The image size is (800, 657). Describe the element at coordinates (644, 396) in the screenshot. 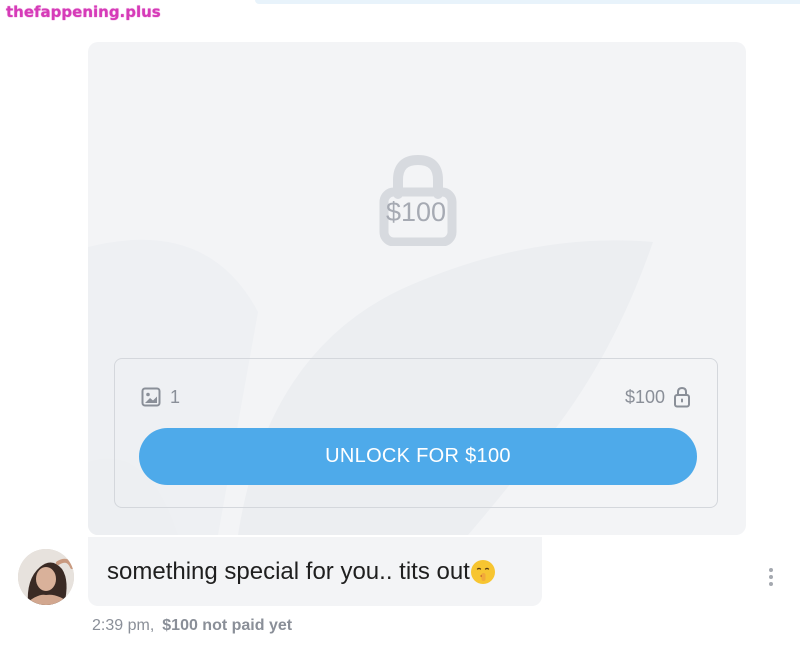

I see `price-value: $100` at that location.